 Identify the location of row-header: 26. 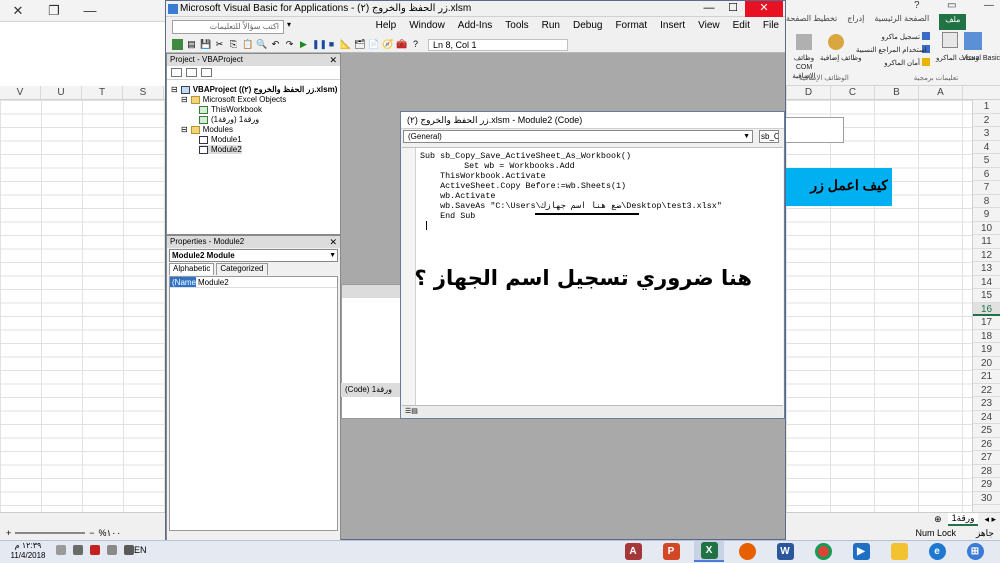
(986, 444).